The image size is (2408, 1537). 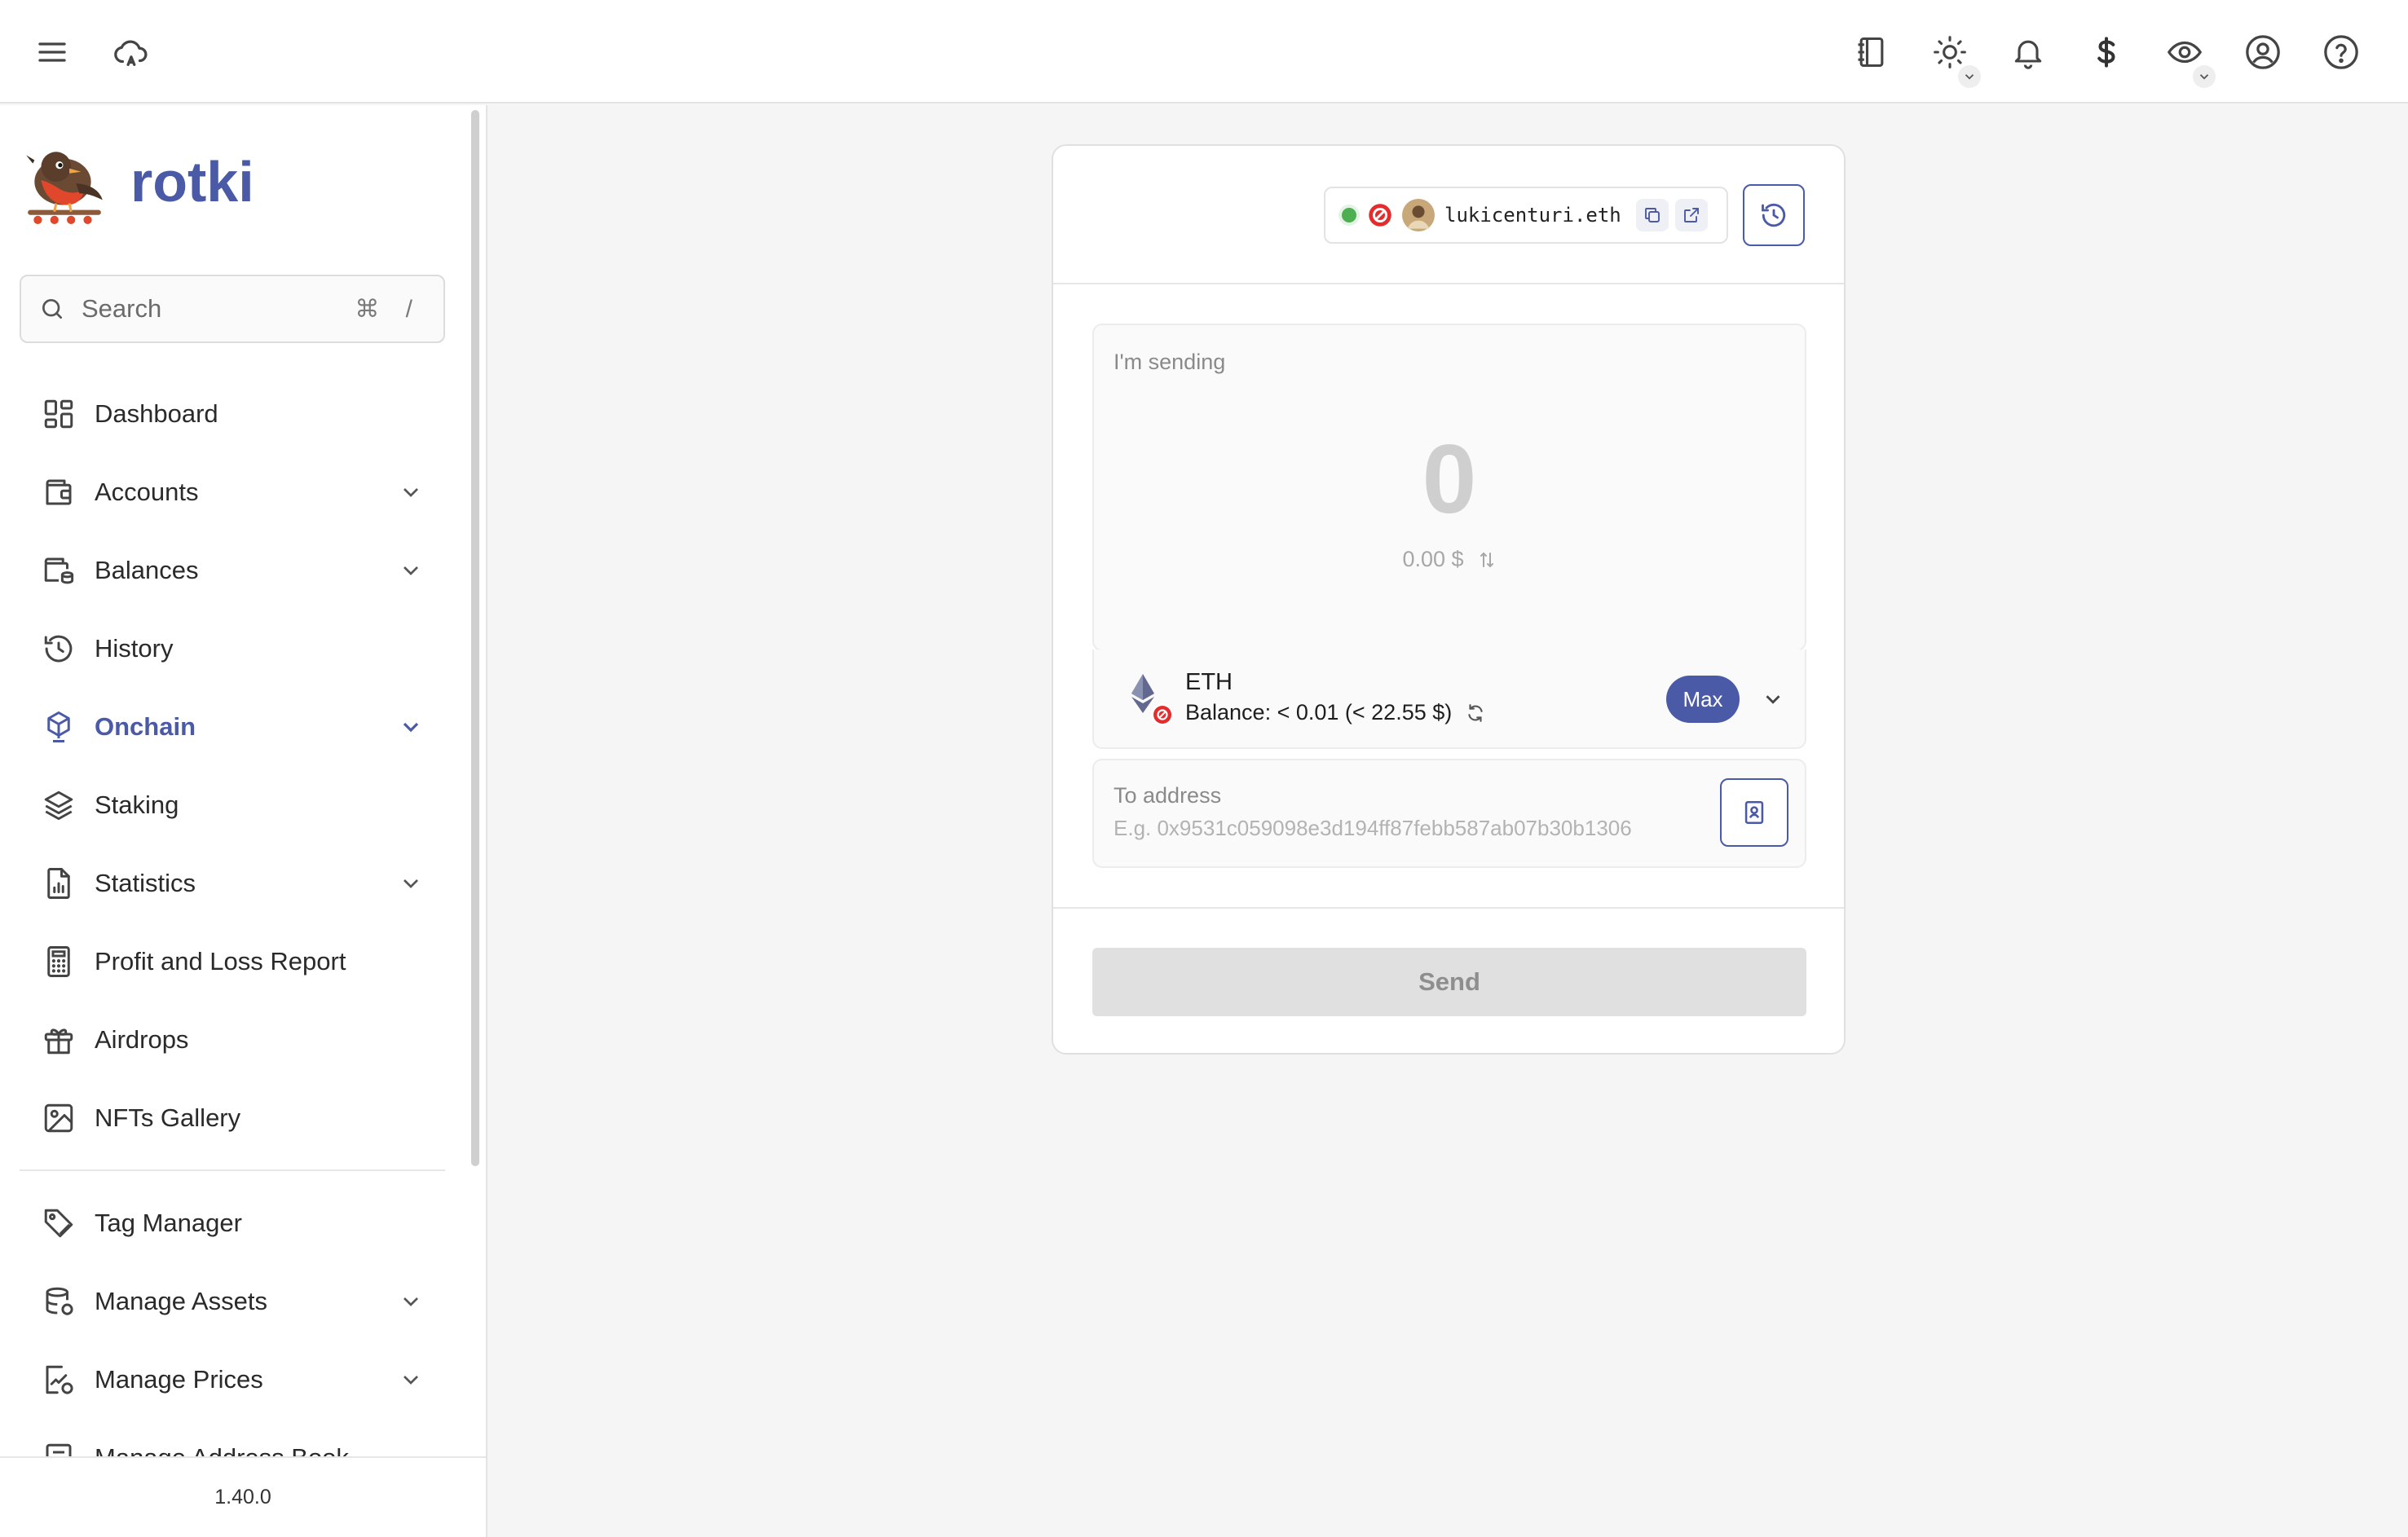 What do you see at coordinates (179, 1379) in the screenshot?
I see `sidebar-item-label: Manage Prices` at bounding box center [179, 1379].